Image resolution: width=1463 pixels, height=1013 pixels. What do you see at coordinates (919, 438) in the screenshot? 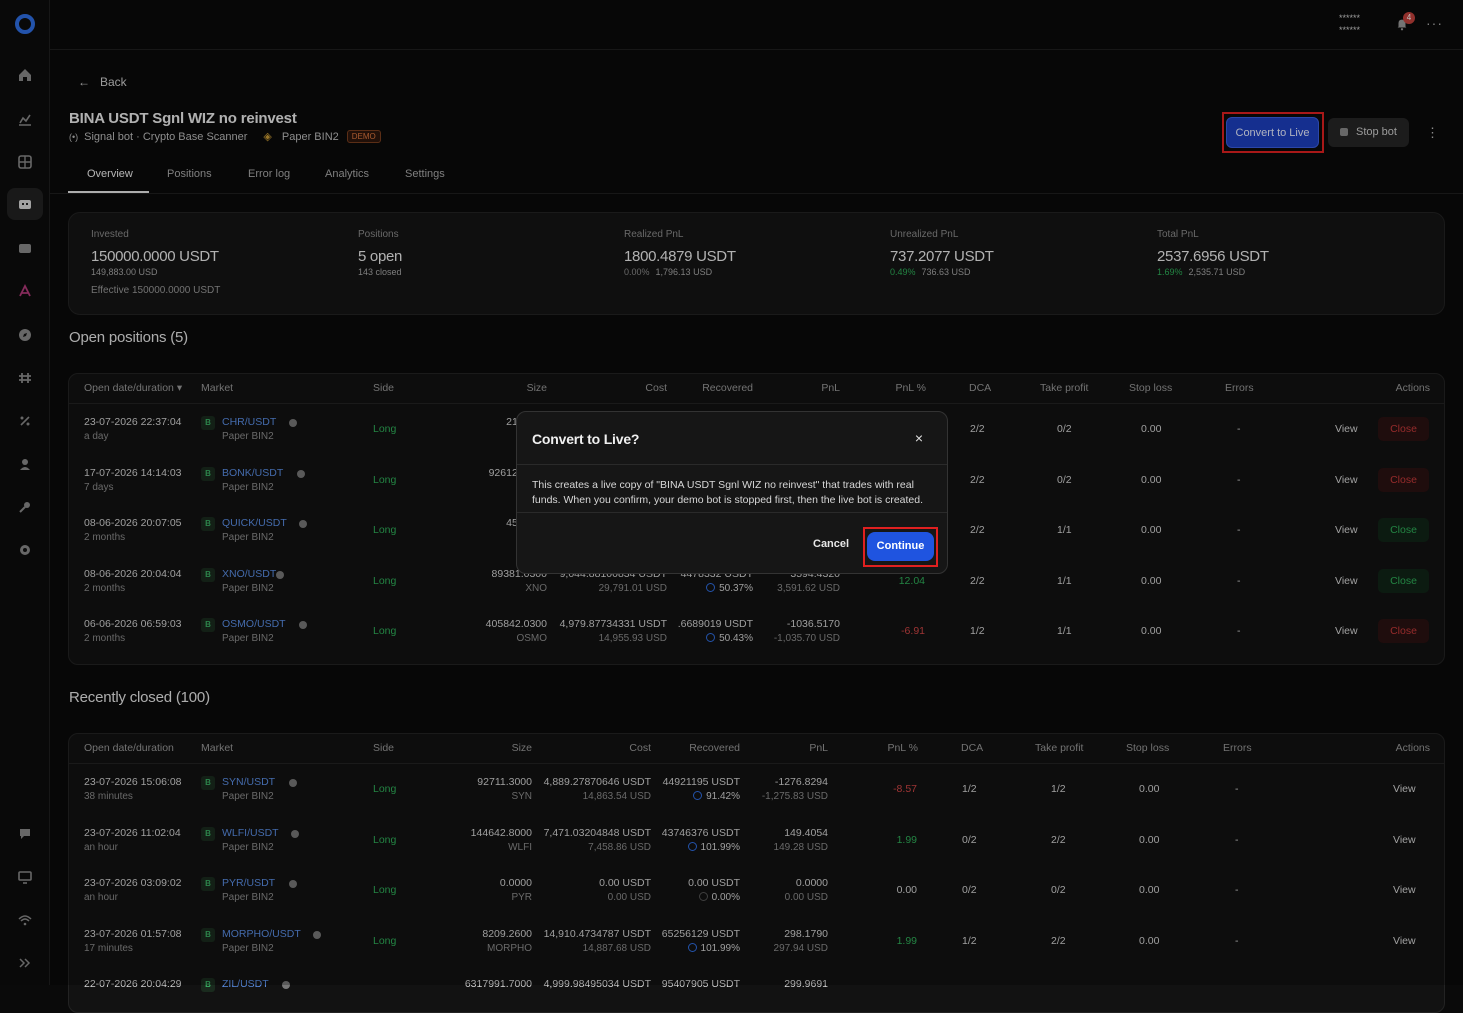
I see `close-icon: ×` at bounding box center [919, 438].